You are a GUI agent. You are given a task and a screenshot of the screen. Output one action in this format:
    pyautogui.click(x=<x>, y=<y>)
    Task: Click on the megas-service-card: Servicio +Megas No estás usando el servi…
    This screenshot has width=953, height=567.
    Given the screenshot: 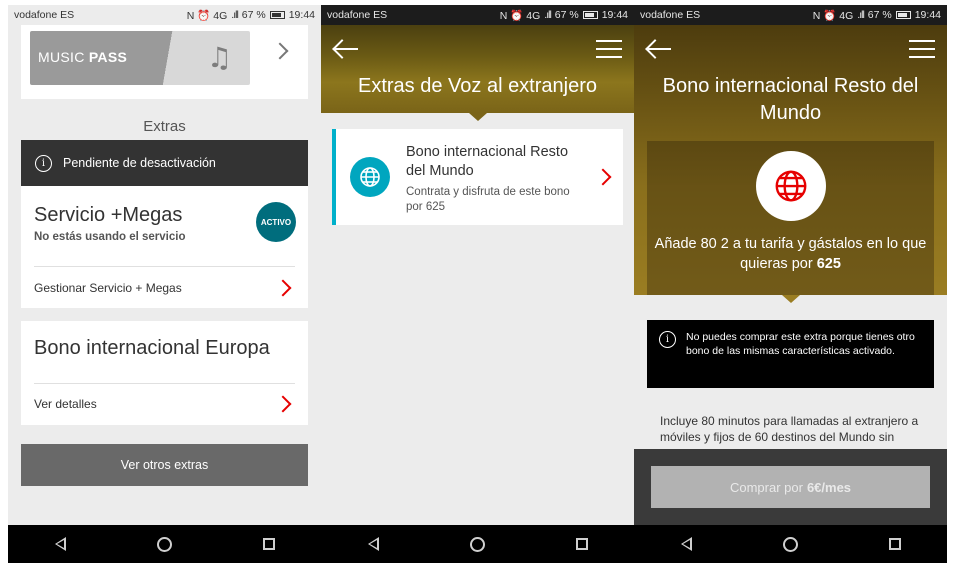 What is the action you would take?
    pyautogui.click(x=164, y=247)
    